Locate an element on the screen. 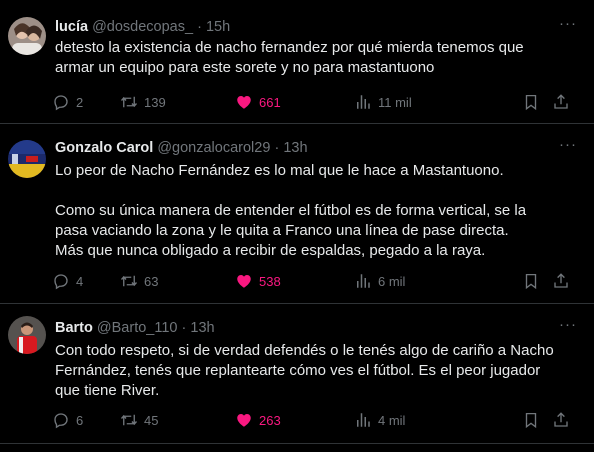  retweet-button: 45 is located at coordinates (139, 420).